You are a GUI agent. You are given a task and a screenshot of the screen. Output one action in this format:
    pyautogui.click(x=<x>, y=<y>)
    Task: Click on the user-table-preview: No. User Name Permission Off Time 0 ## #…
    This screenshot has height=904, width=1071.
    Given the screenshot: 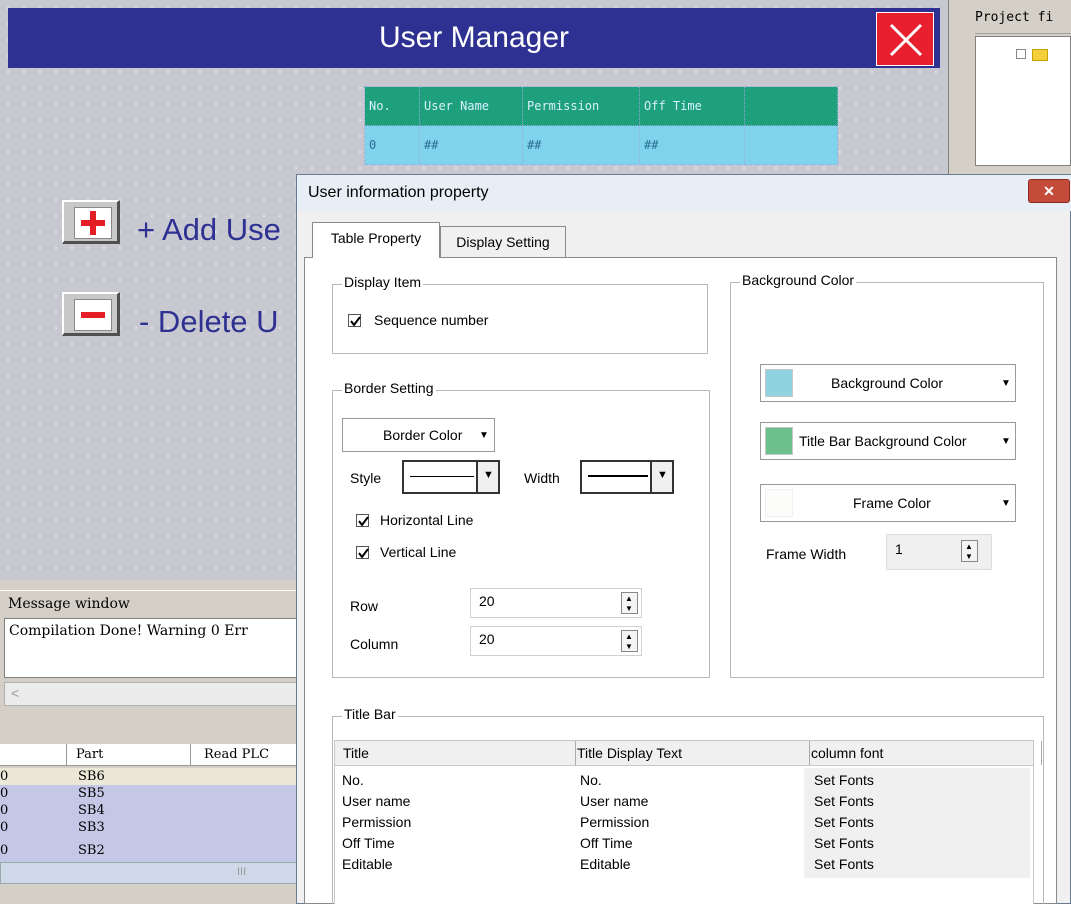 What is the action you would take?
    pyautogui.click(x=601, y=125)
    